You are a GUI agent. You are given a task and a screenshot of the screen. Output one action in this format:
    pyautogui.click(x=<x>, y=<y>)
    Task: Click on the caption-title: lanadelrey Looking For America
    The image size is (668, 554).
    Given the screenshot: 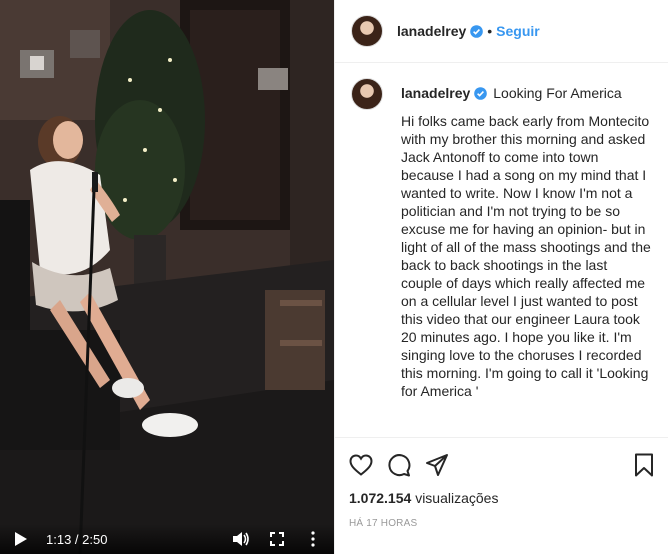 What is the action you would take?
    pyautogui.click(x=526, y=93)
    